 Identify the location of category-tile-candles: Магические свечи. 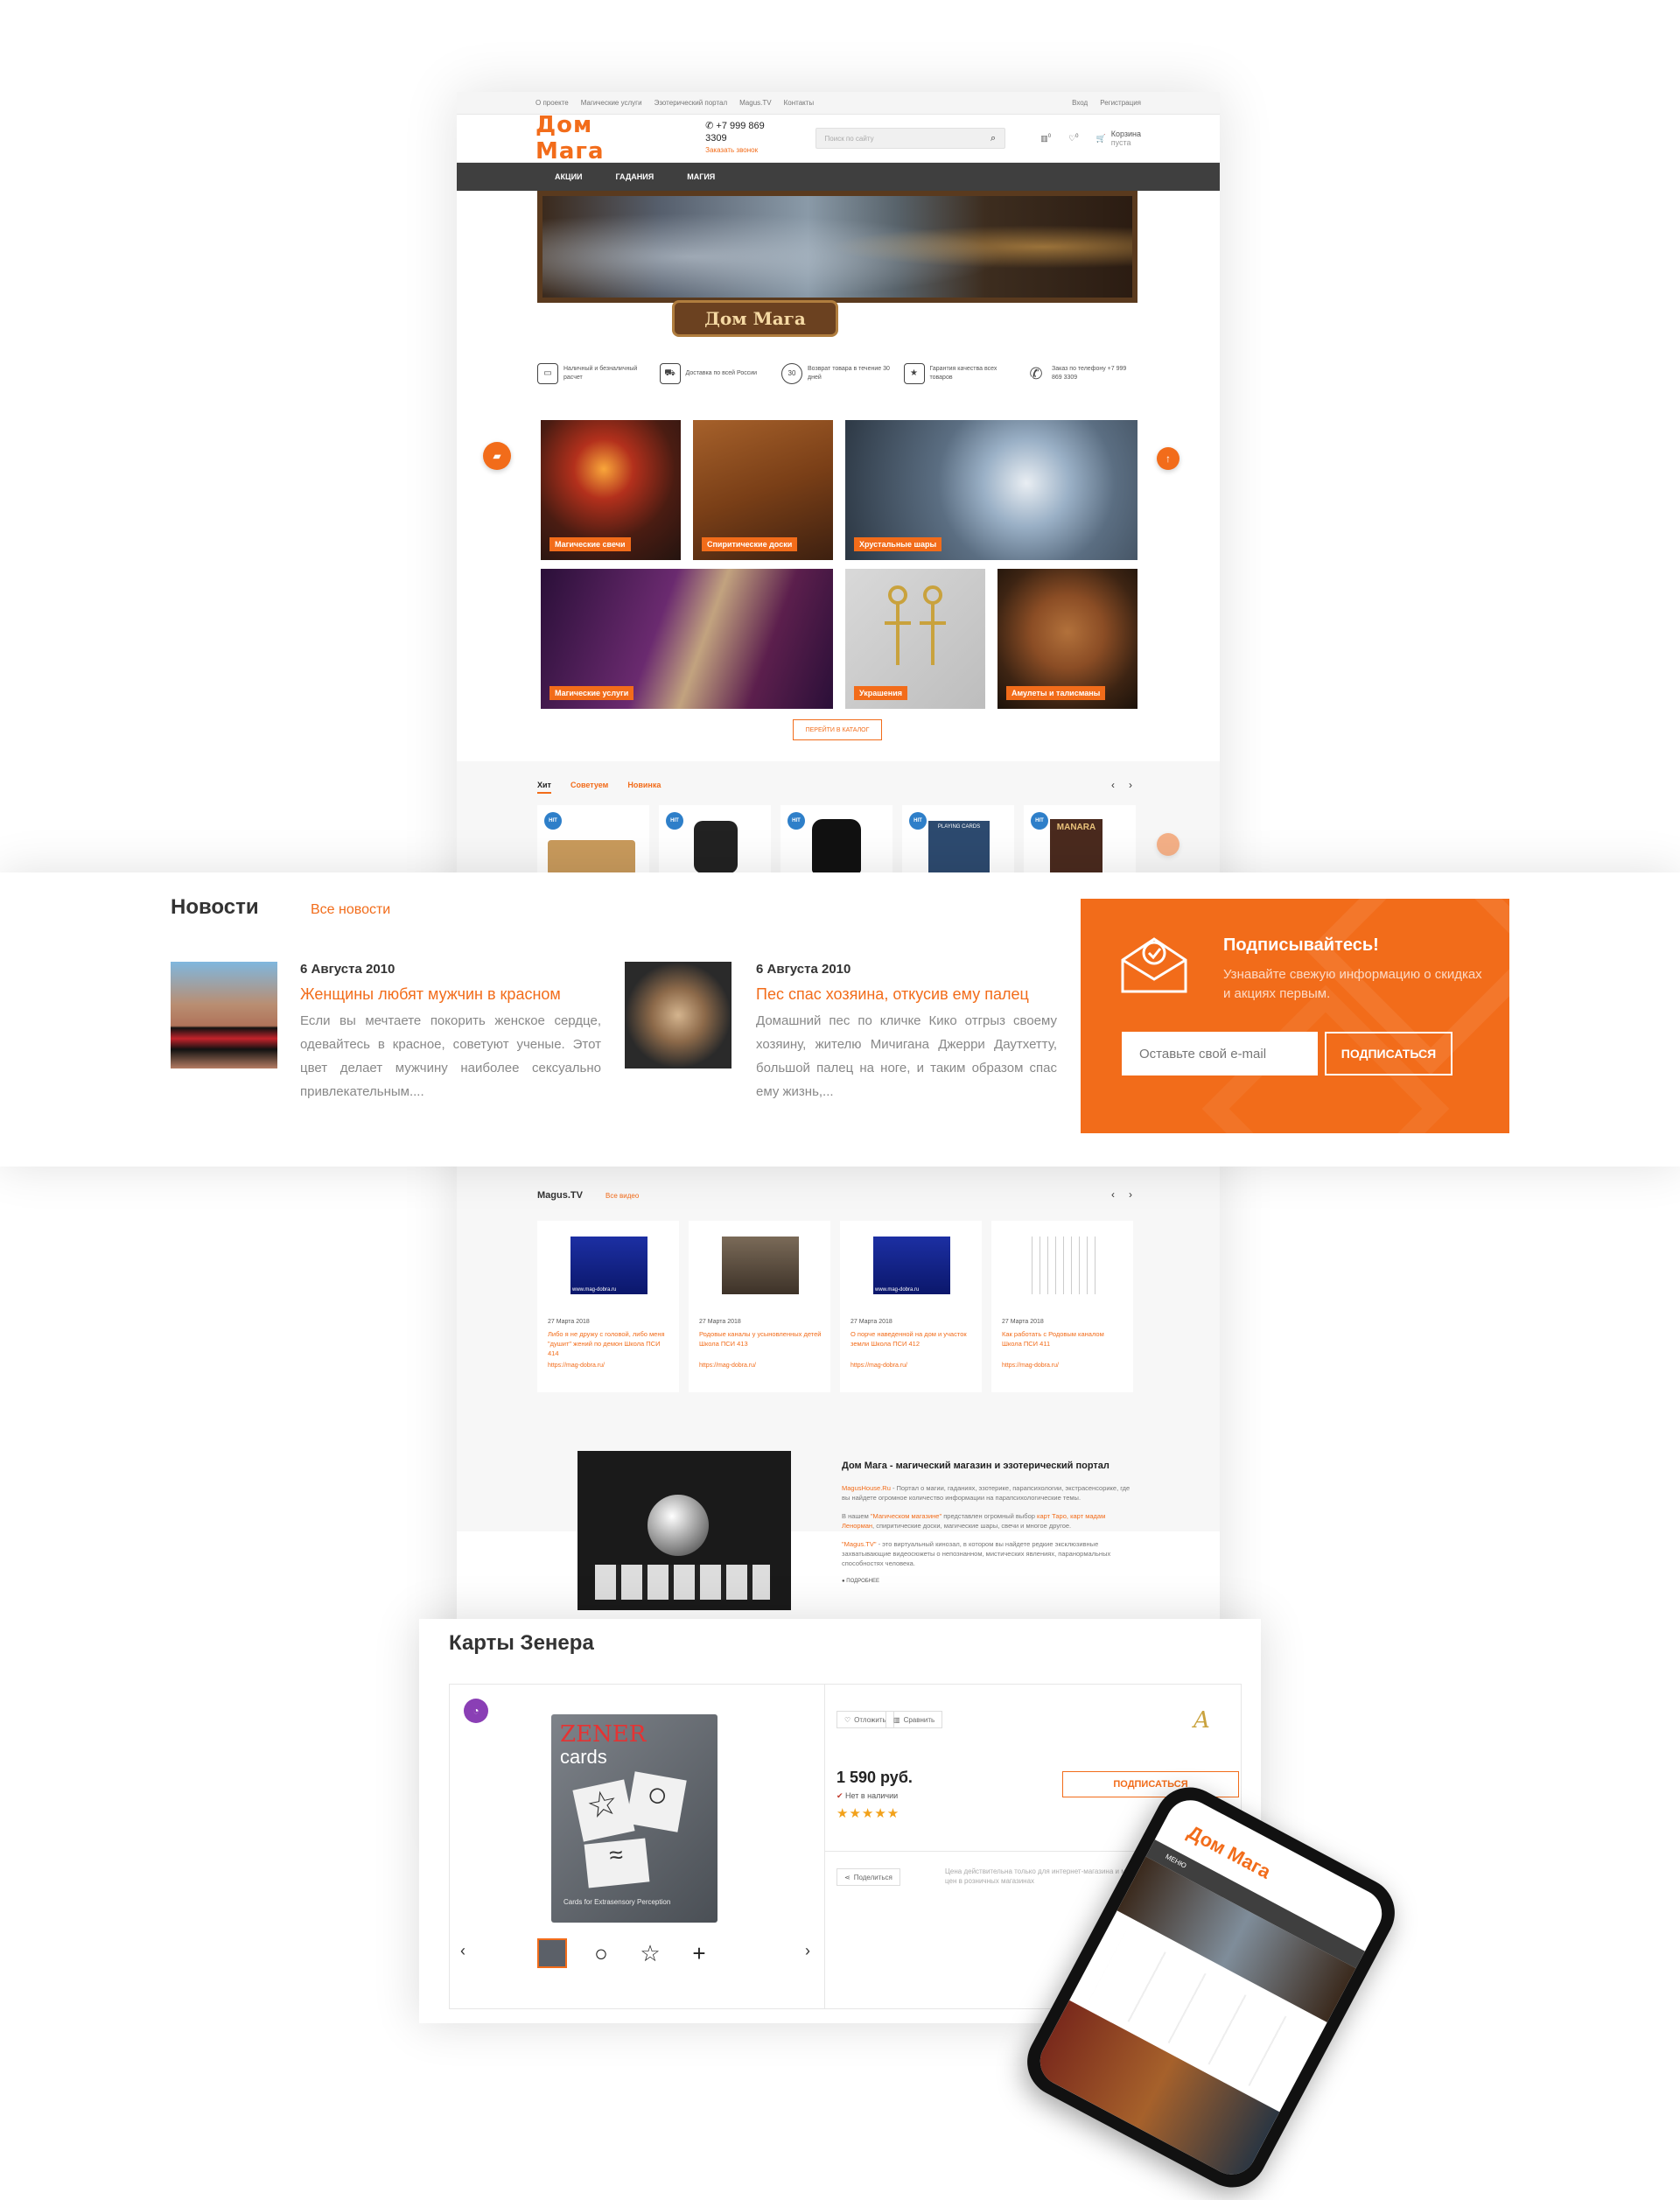
(611, 490).